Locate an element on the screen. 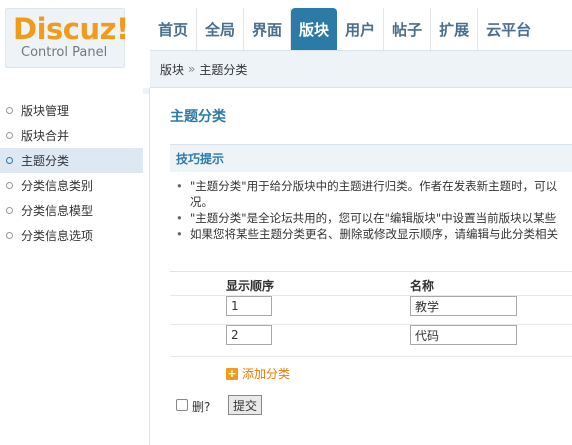 Image resolution: width=572 pixels, height=445 pixels. sidebar-item-thread-types: 主题分类 is located at coordinates (71, 160).